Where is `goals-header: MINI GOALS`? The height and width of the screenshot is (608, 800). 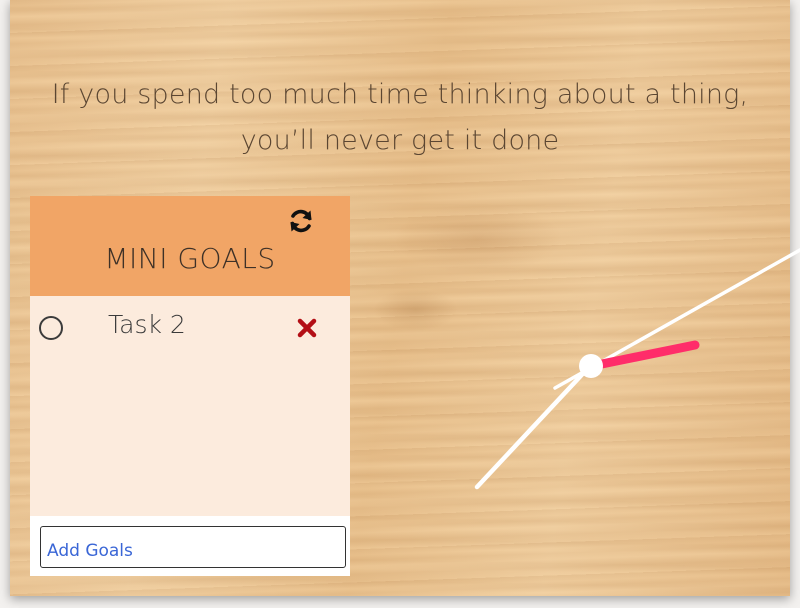
goals-header: MINI GOALS is located at coordinates (190, 246).